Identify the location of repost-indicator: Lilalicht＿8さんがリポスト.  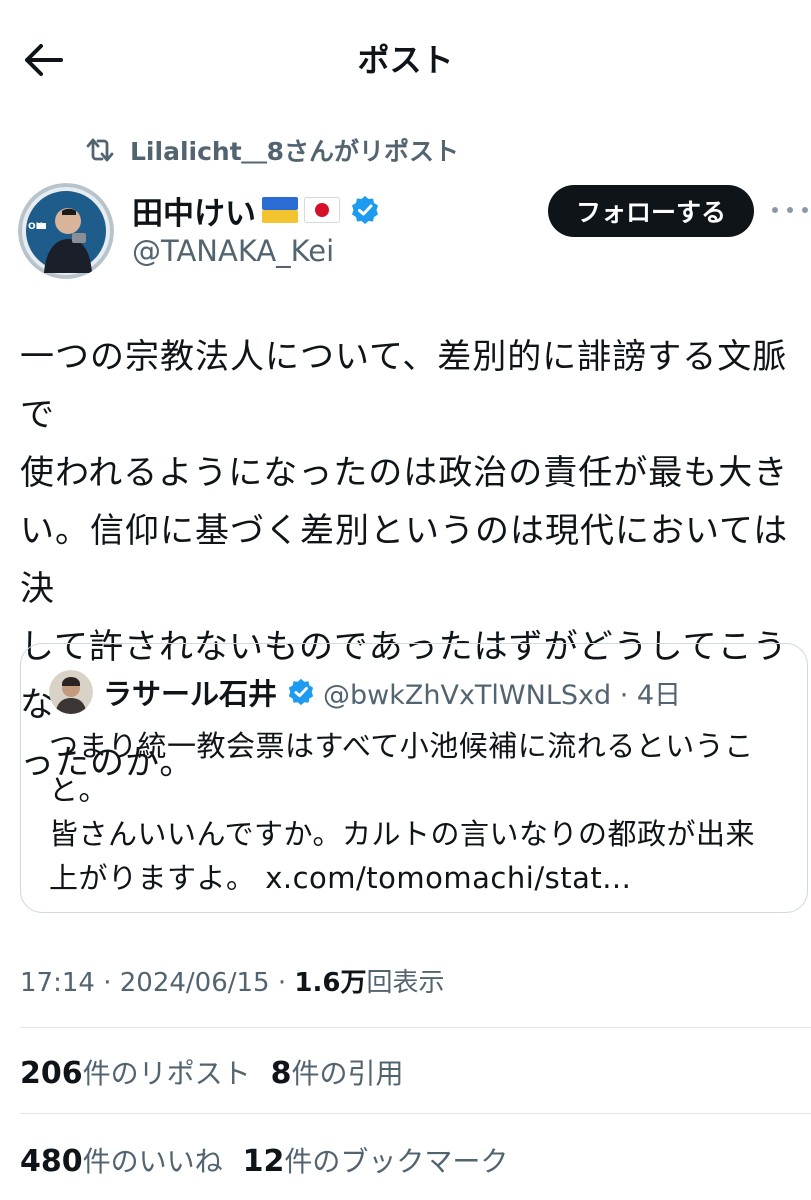
(271, 150).